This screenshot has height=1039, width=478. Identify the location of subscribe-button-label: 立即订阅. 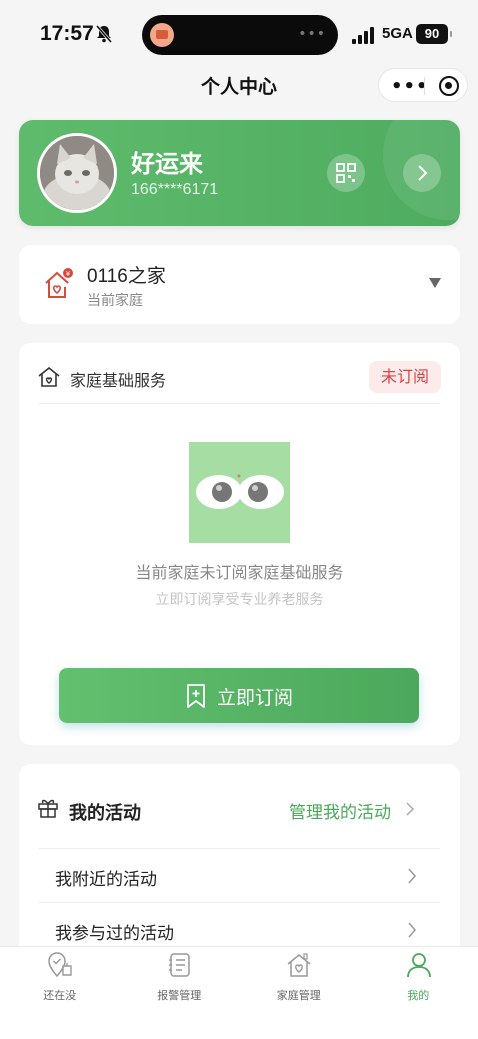
(255, 698).